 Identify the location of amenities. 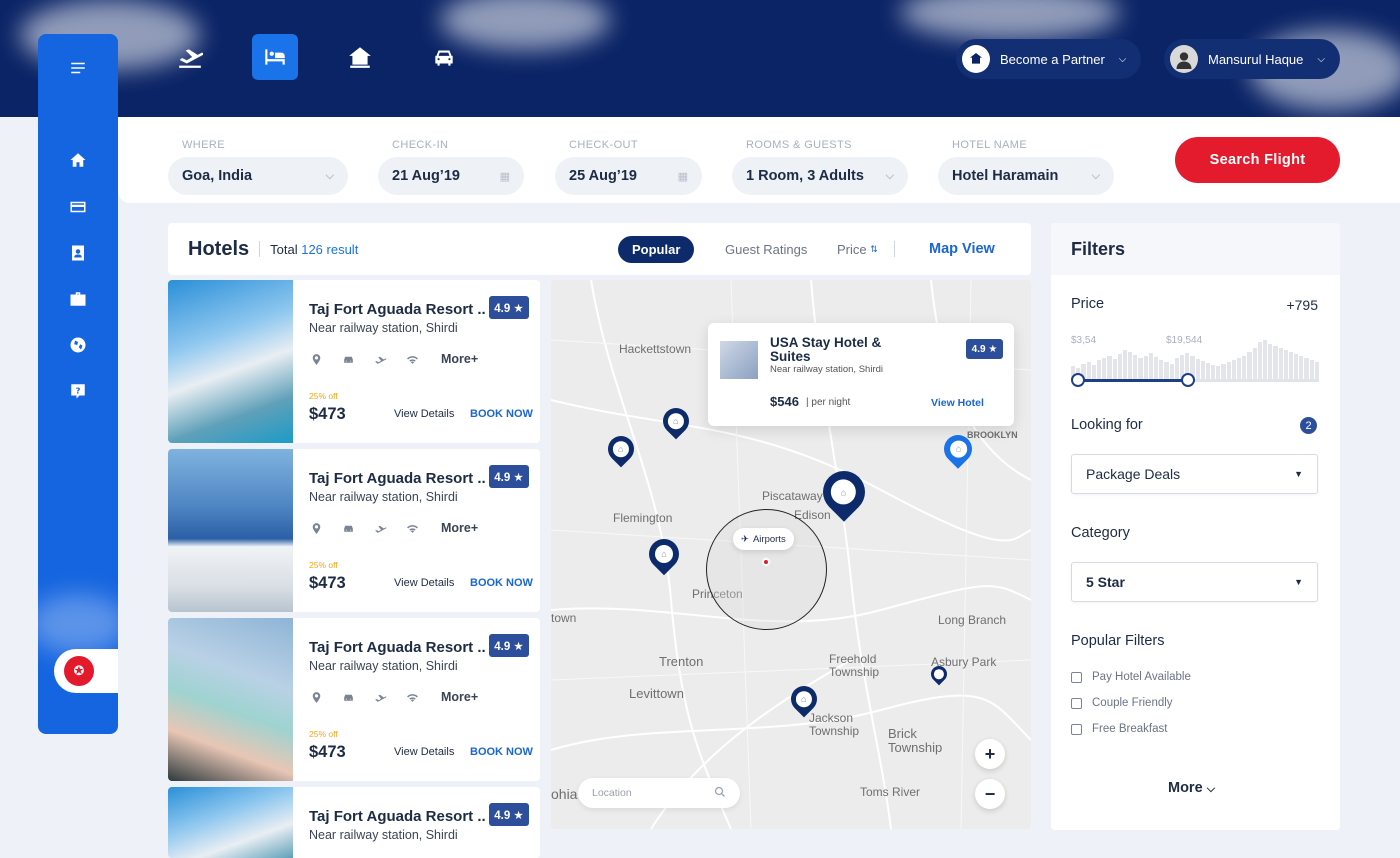
(364, 359).